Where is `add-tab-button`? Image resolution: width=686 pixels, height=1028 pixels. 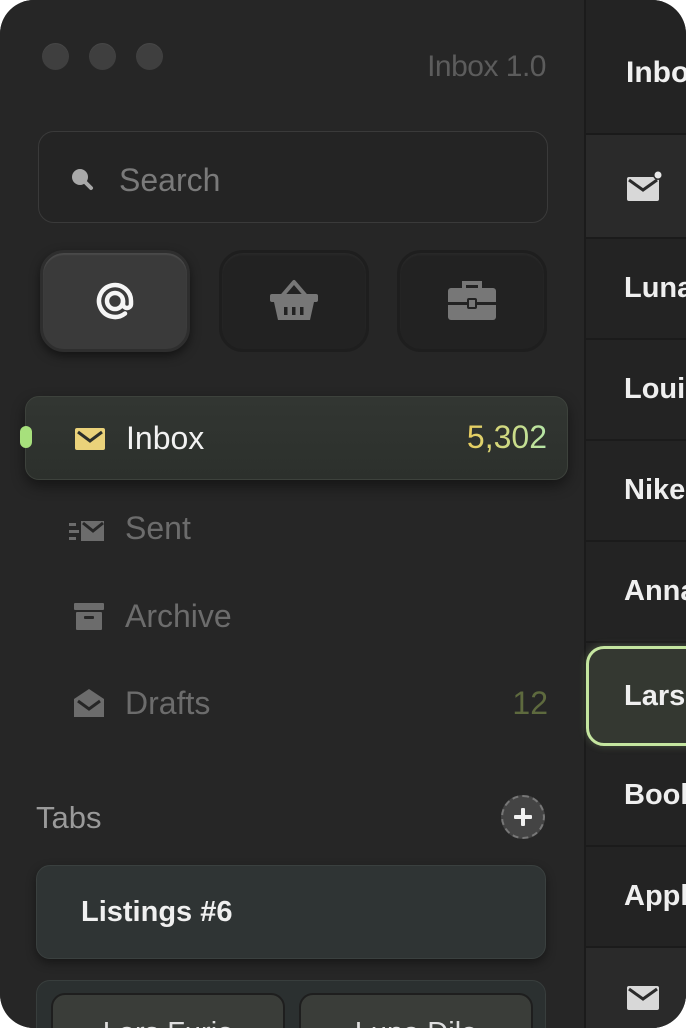 add-tab-button is located at coordinates (523, 817).